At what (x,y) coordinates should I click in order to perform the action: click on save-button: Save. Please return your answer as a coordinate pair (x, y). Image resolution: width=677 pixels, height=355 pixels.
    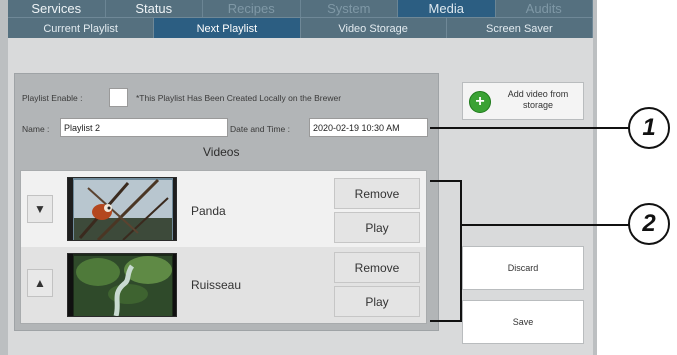
    Looking at the image, I should click on (523, 322).